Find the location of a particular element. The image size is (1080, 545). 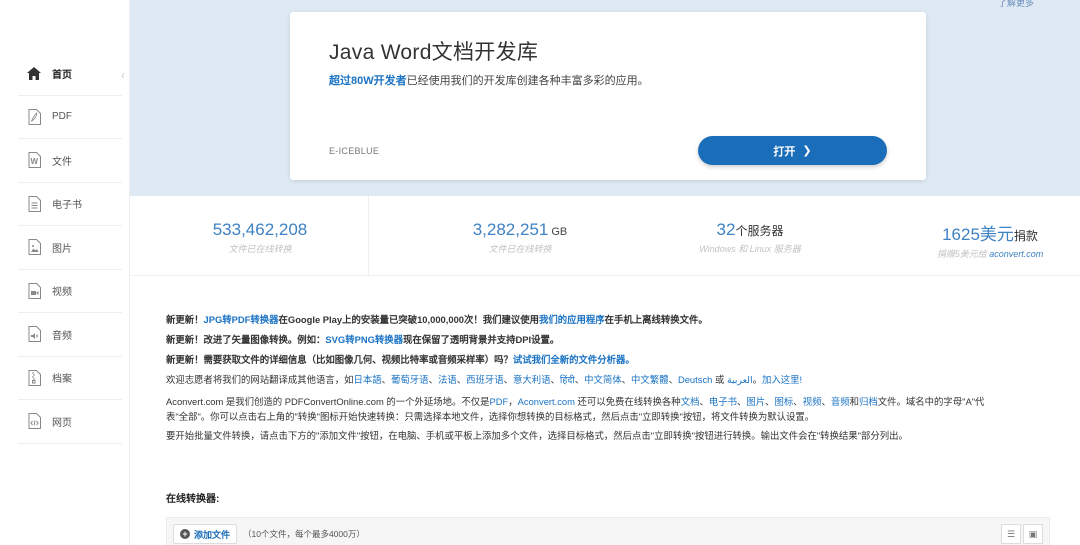

news-text: 在Google Play上的安装量已突破10,000,000次！我们建议使用 is located at coordinates (409, 319).